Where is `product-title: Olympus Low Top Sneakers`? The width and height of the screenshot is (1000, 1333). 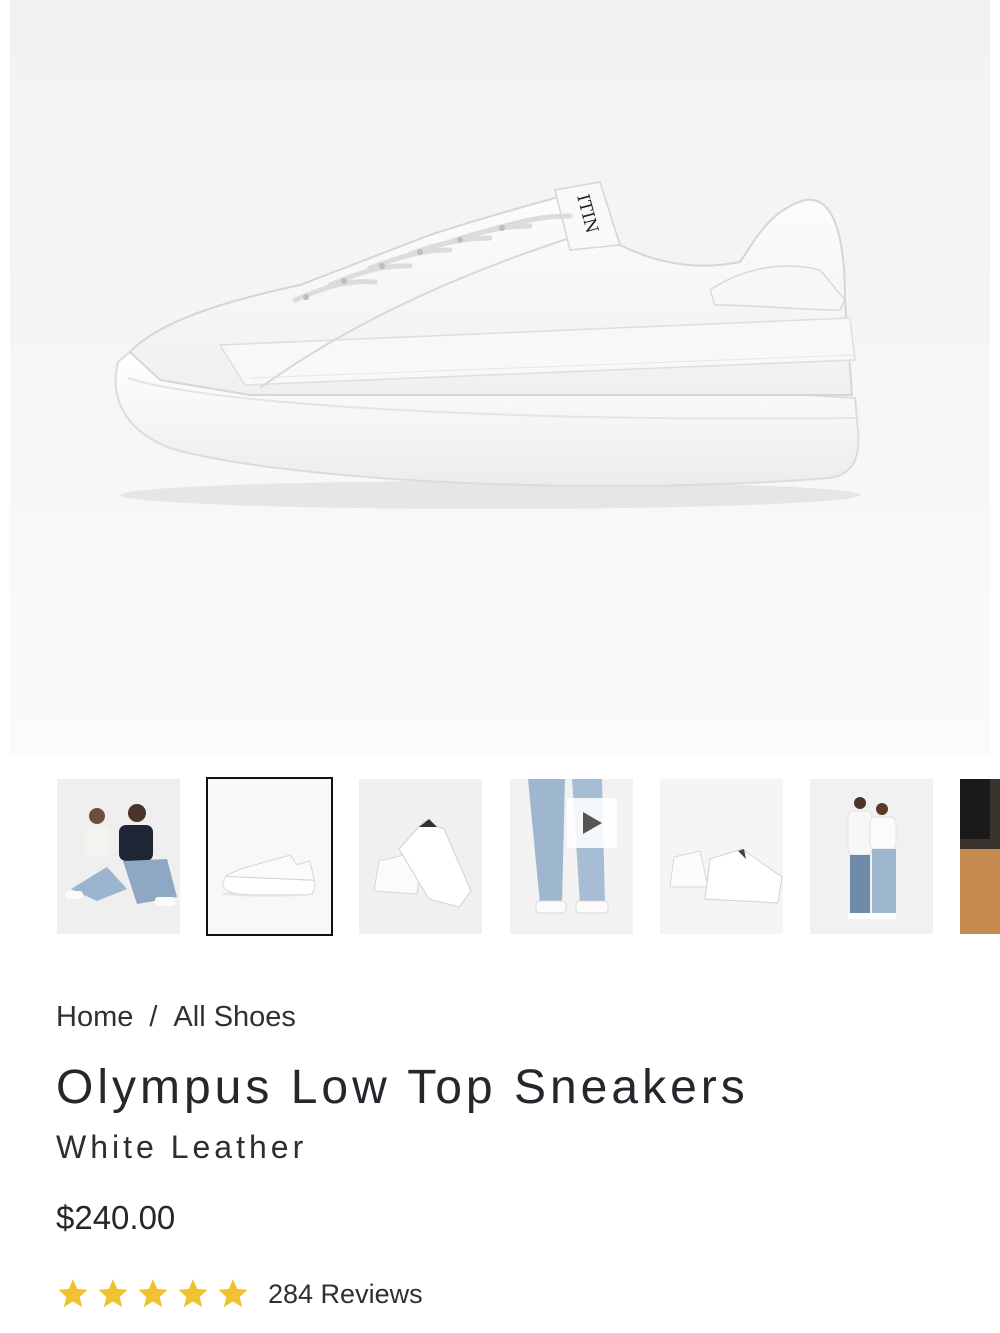 product-title: Olympus Low Top Sneakers is located at coordinates (402, 1087).